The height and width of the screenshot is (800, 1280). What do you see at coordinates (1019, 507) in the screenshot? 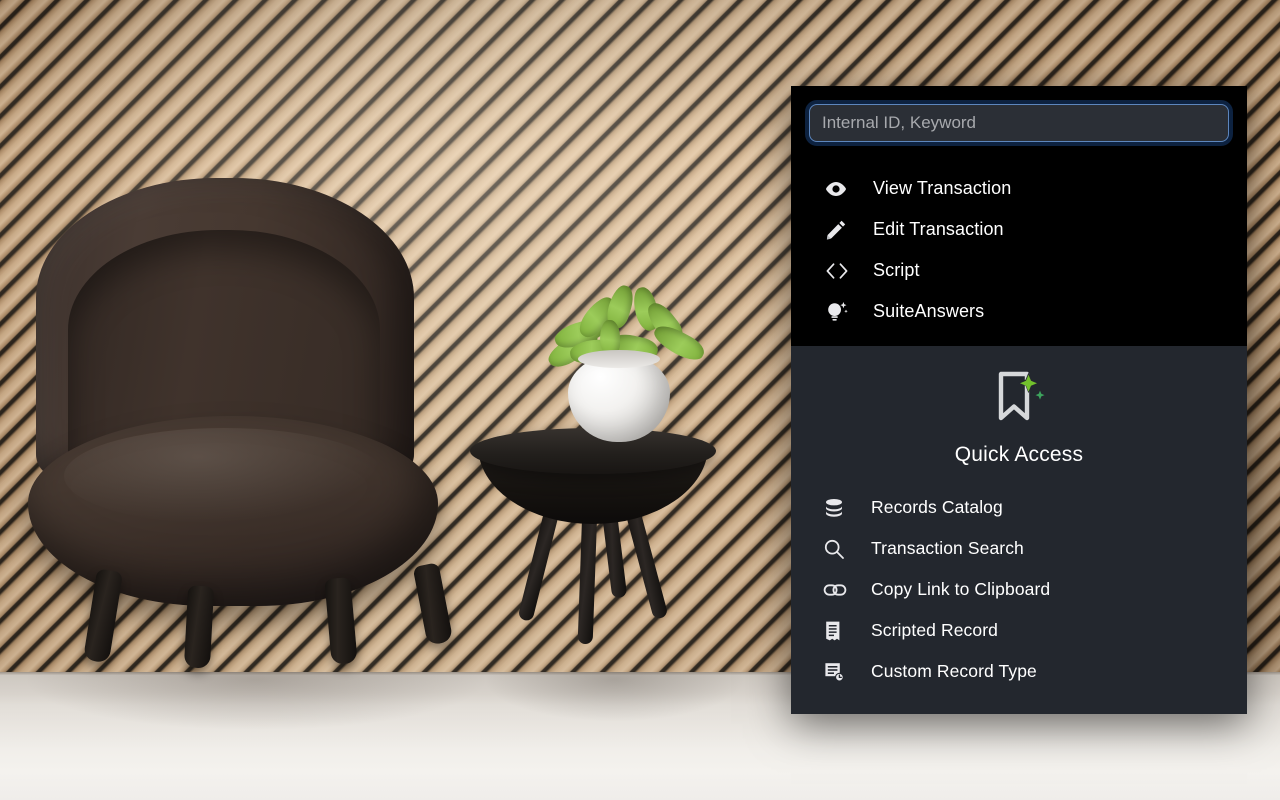
I see `menu-item-records-catalog: Records Catalog` at bounding box center [1019, 507].